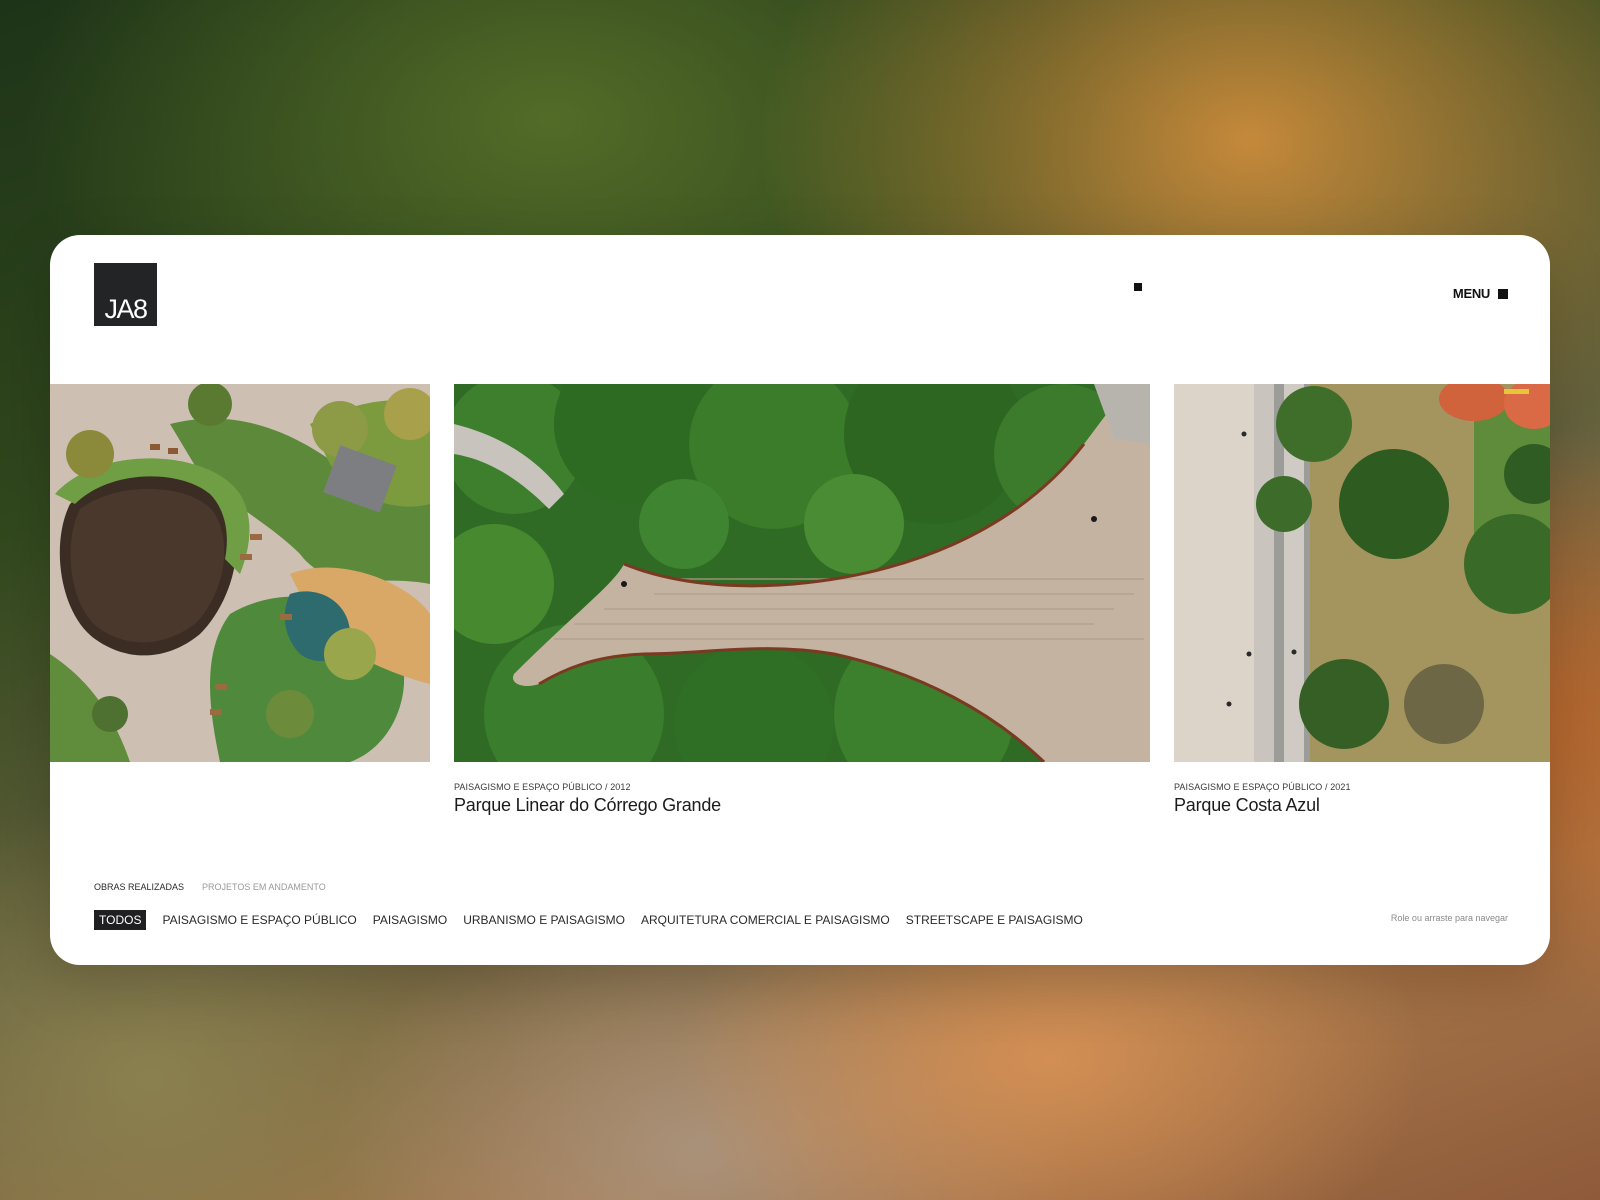  What do you see at coordinates (544, 920) in the screenshot?
I see `filter-urbanismo-paisagismo: URBANISMO E PAISAGISMO` at bounding box center [544, 920].